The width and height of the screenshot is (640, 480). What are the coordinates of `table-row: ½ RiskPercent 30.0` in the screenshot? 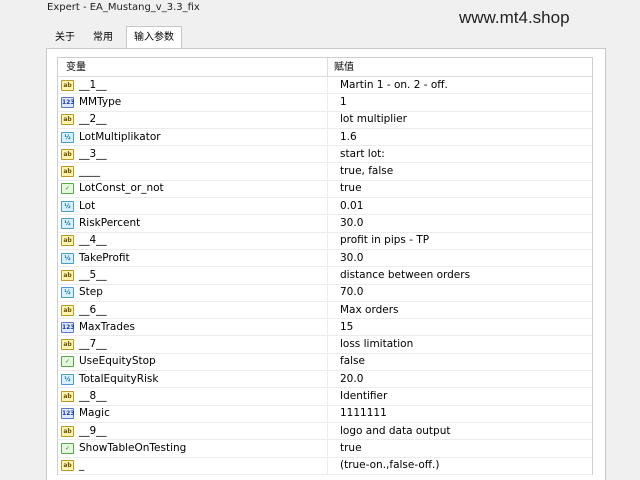 It's located at (325, 224).